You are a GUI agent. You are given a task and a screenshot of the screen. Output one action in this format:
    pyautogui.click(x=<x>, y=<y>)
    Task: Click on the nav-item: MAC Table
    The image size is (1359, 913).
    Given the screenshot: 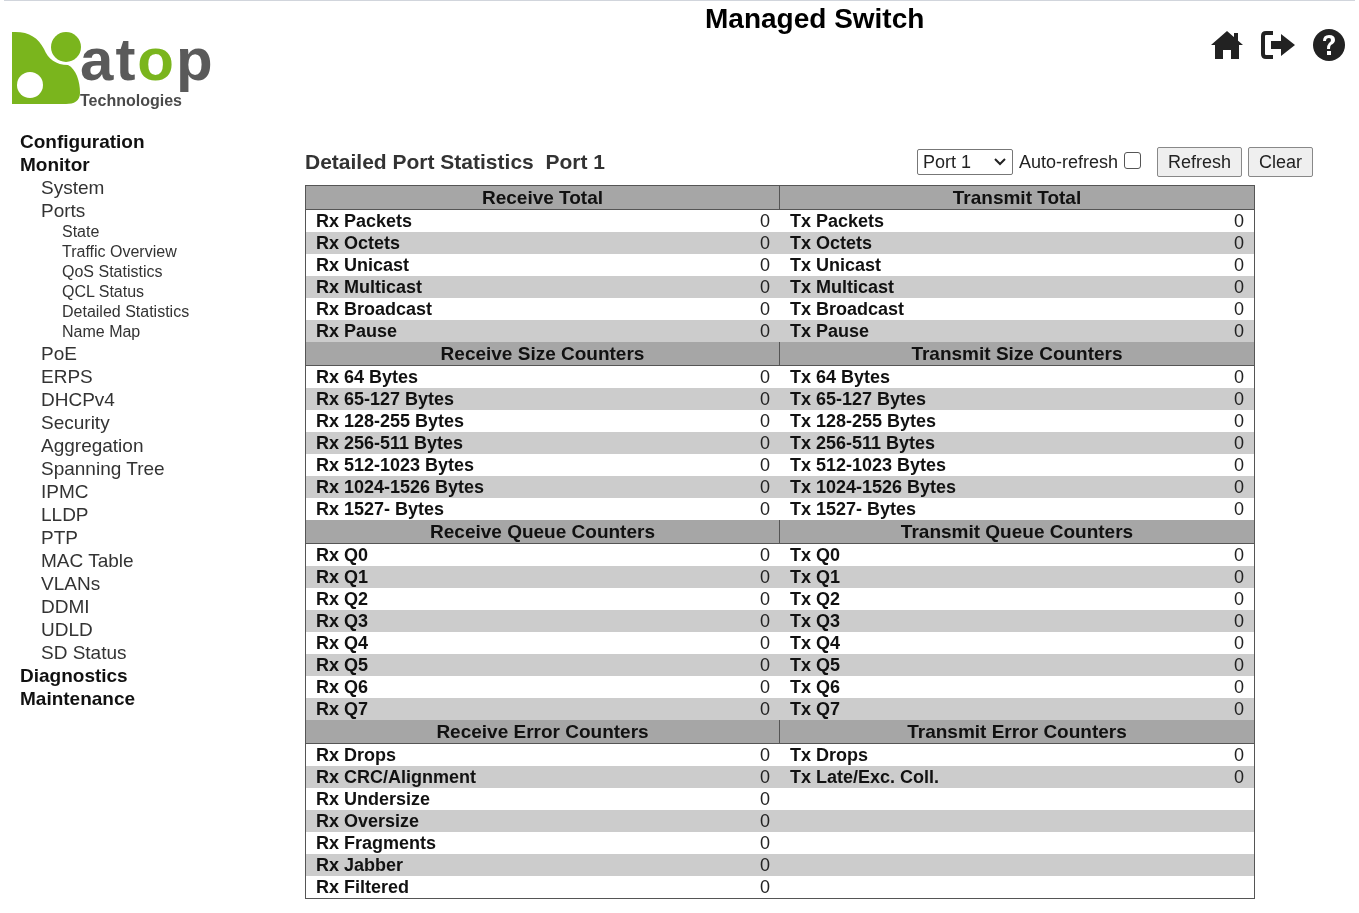 What is the action you would take?
    pyautogui.click(x=162, y=560)
    